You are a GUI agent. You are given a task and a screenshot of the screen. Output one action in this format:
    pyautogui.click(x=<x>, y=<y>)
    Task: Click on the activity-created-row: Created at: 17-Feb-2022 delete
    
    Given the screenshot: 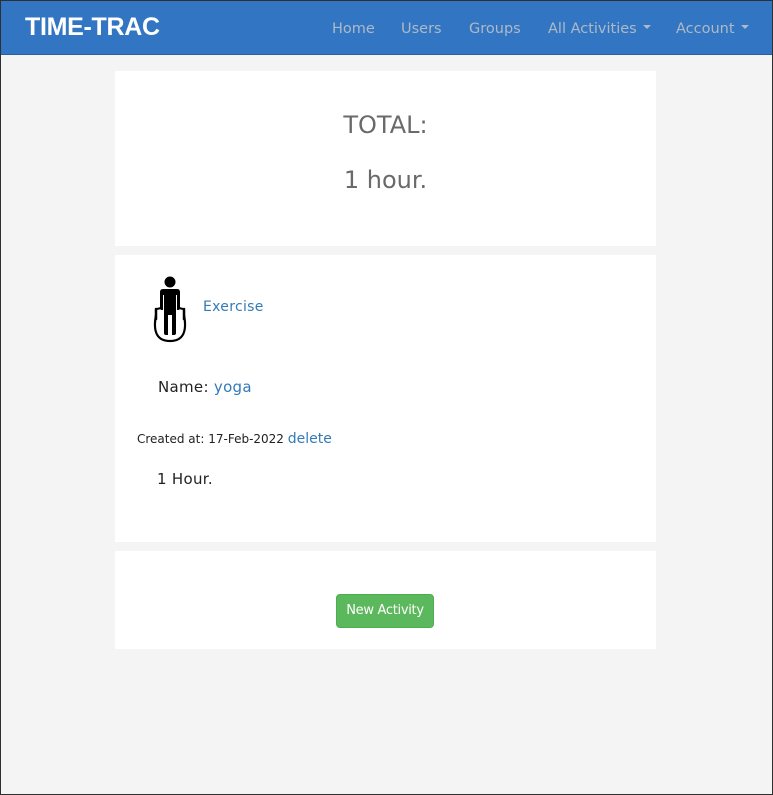 What is the action you would take?
    pyautogui.click(x=234, y=439)
    